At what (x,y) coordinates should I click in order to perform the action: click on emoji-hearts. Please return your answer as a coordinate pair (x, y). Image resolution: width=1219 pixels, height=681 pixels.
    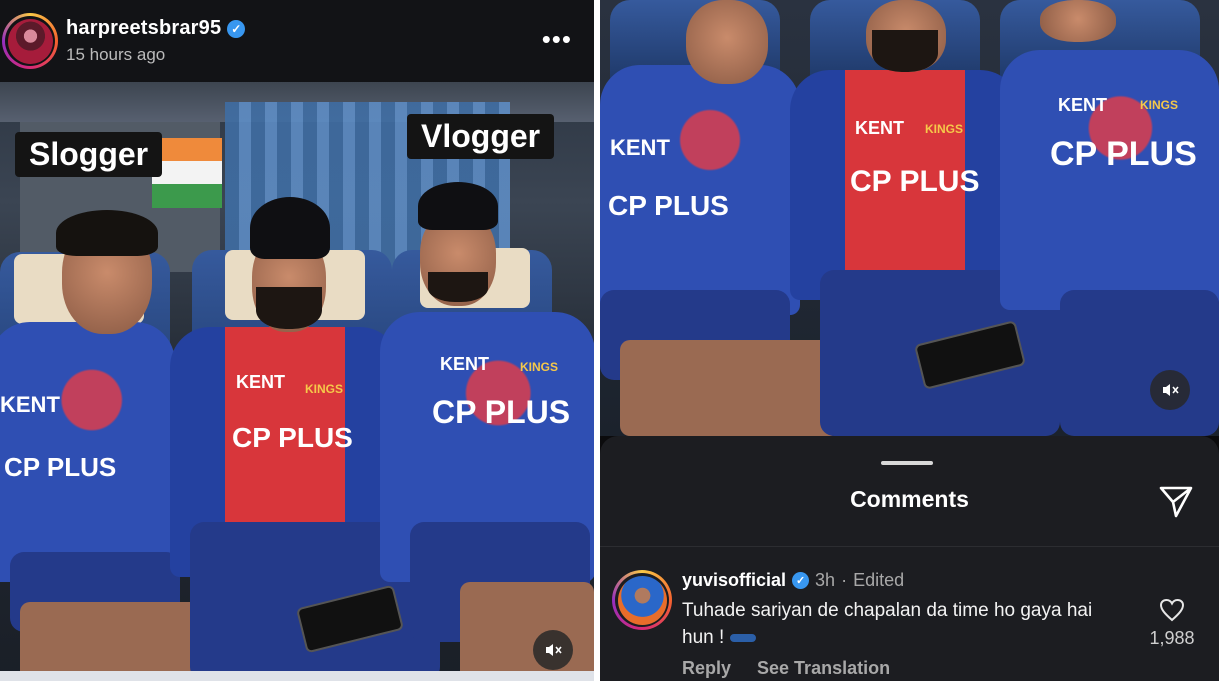
    Looking at the image, I should click on (743, 637).